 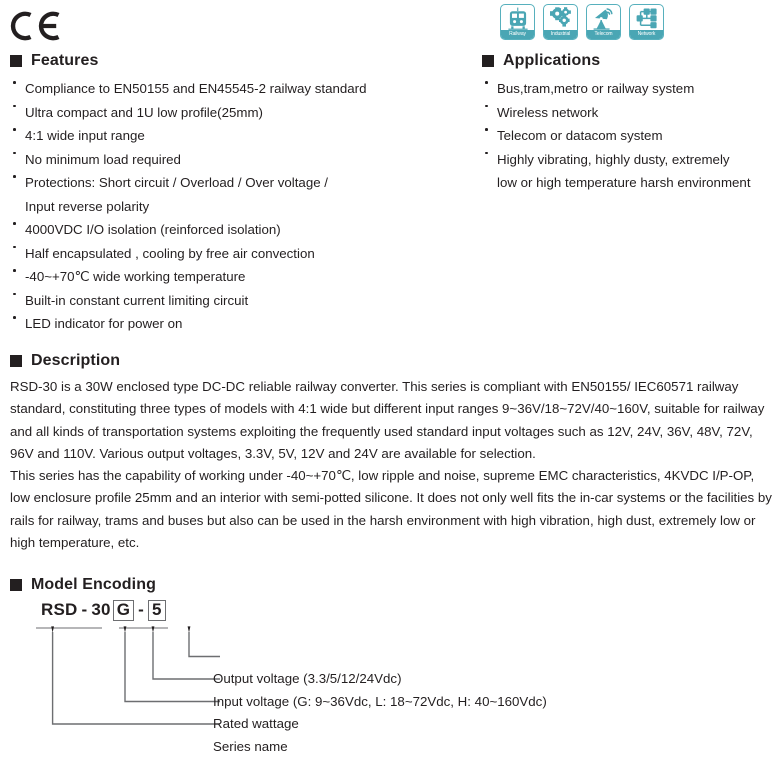 What do you see at coordinates (104, 323) in the screenshot?
I see `feature-item-label: LED indicator for power on` at bounding box center [104, 323].